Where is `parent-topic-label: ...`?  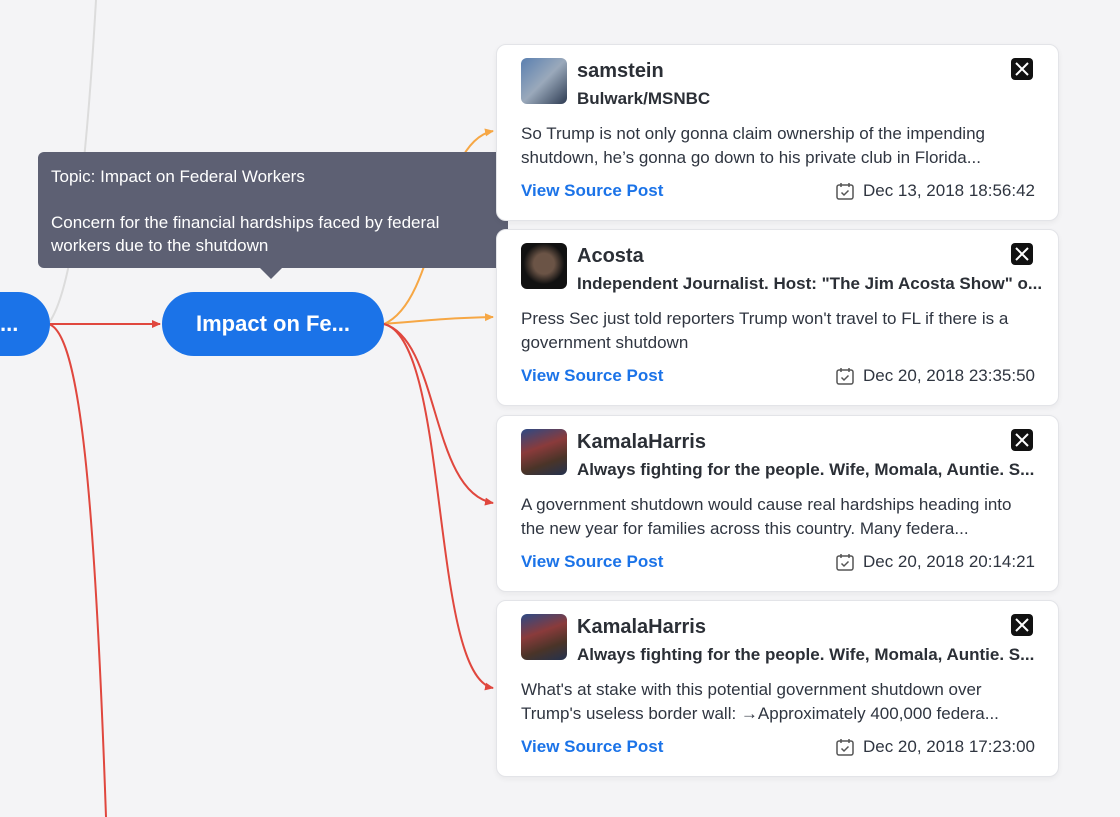
parent-topic-label: ... is located at coordinates (9, 323).